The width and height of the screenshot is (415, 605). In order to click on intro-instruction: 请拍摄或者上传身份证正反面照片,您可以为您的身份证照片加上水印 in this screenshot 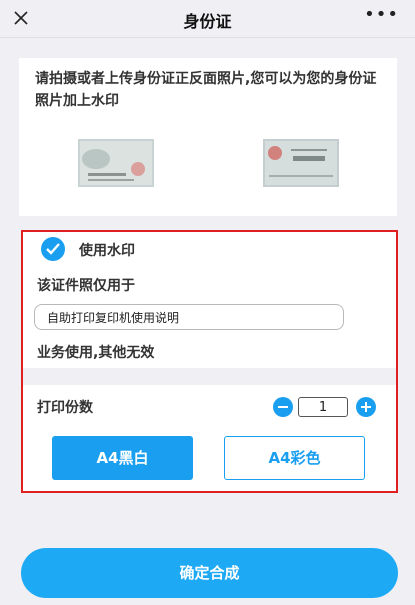, I will do `click(206, 90)`.